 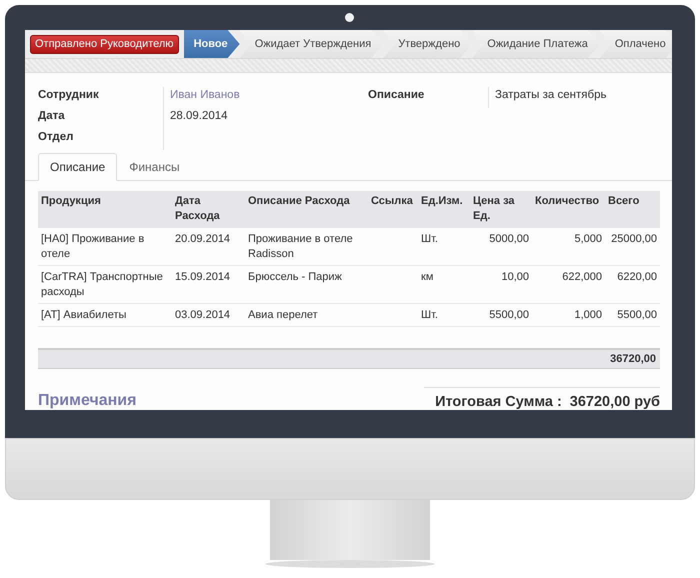 What do you see at coordinates (306, 209) in the screenshot?
I see `column-header: Описание Расхода` at bounding box center [306, 209].